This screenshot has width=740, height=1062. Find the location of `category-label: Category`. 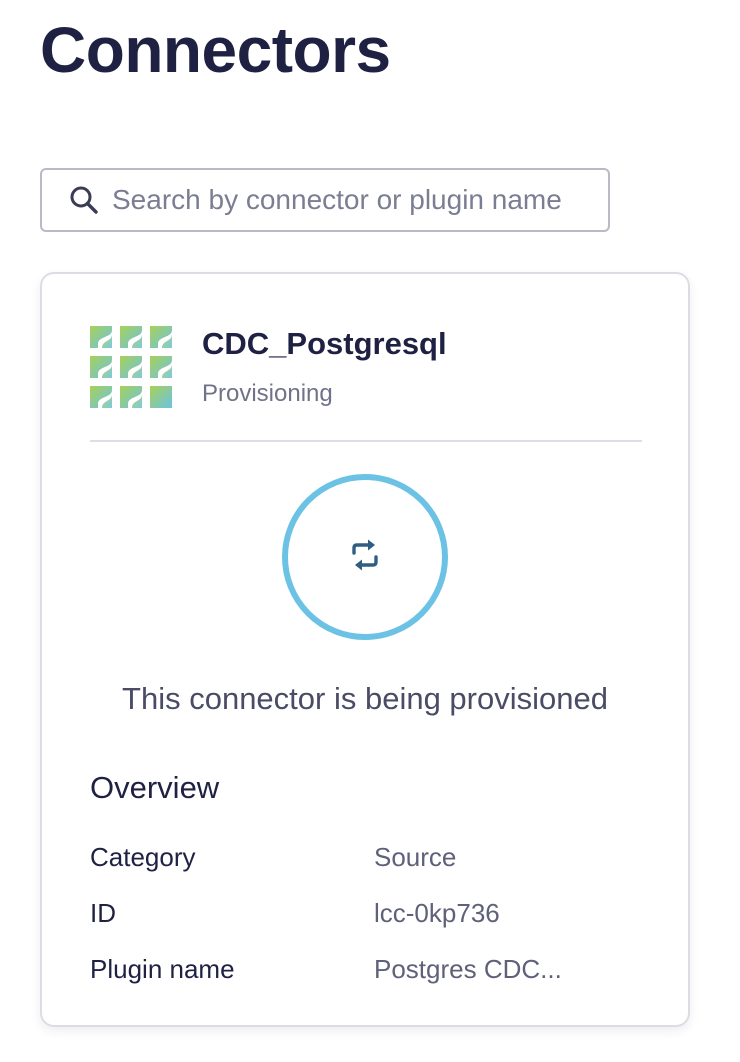

category-label: Category is located at coordinates (143, 857).